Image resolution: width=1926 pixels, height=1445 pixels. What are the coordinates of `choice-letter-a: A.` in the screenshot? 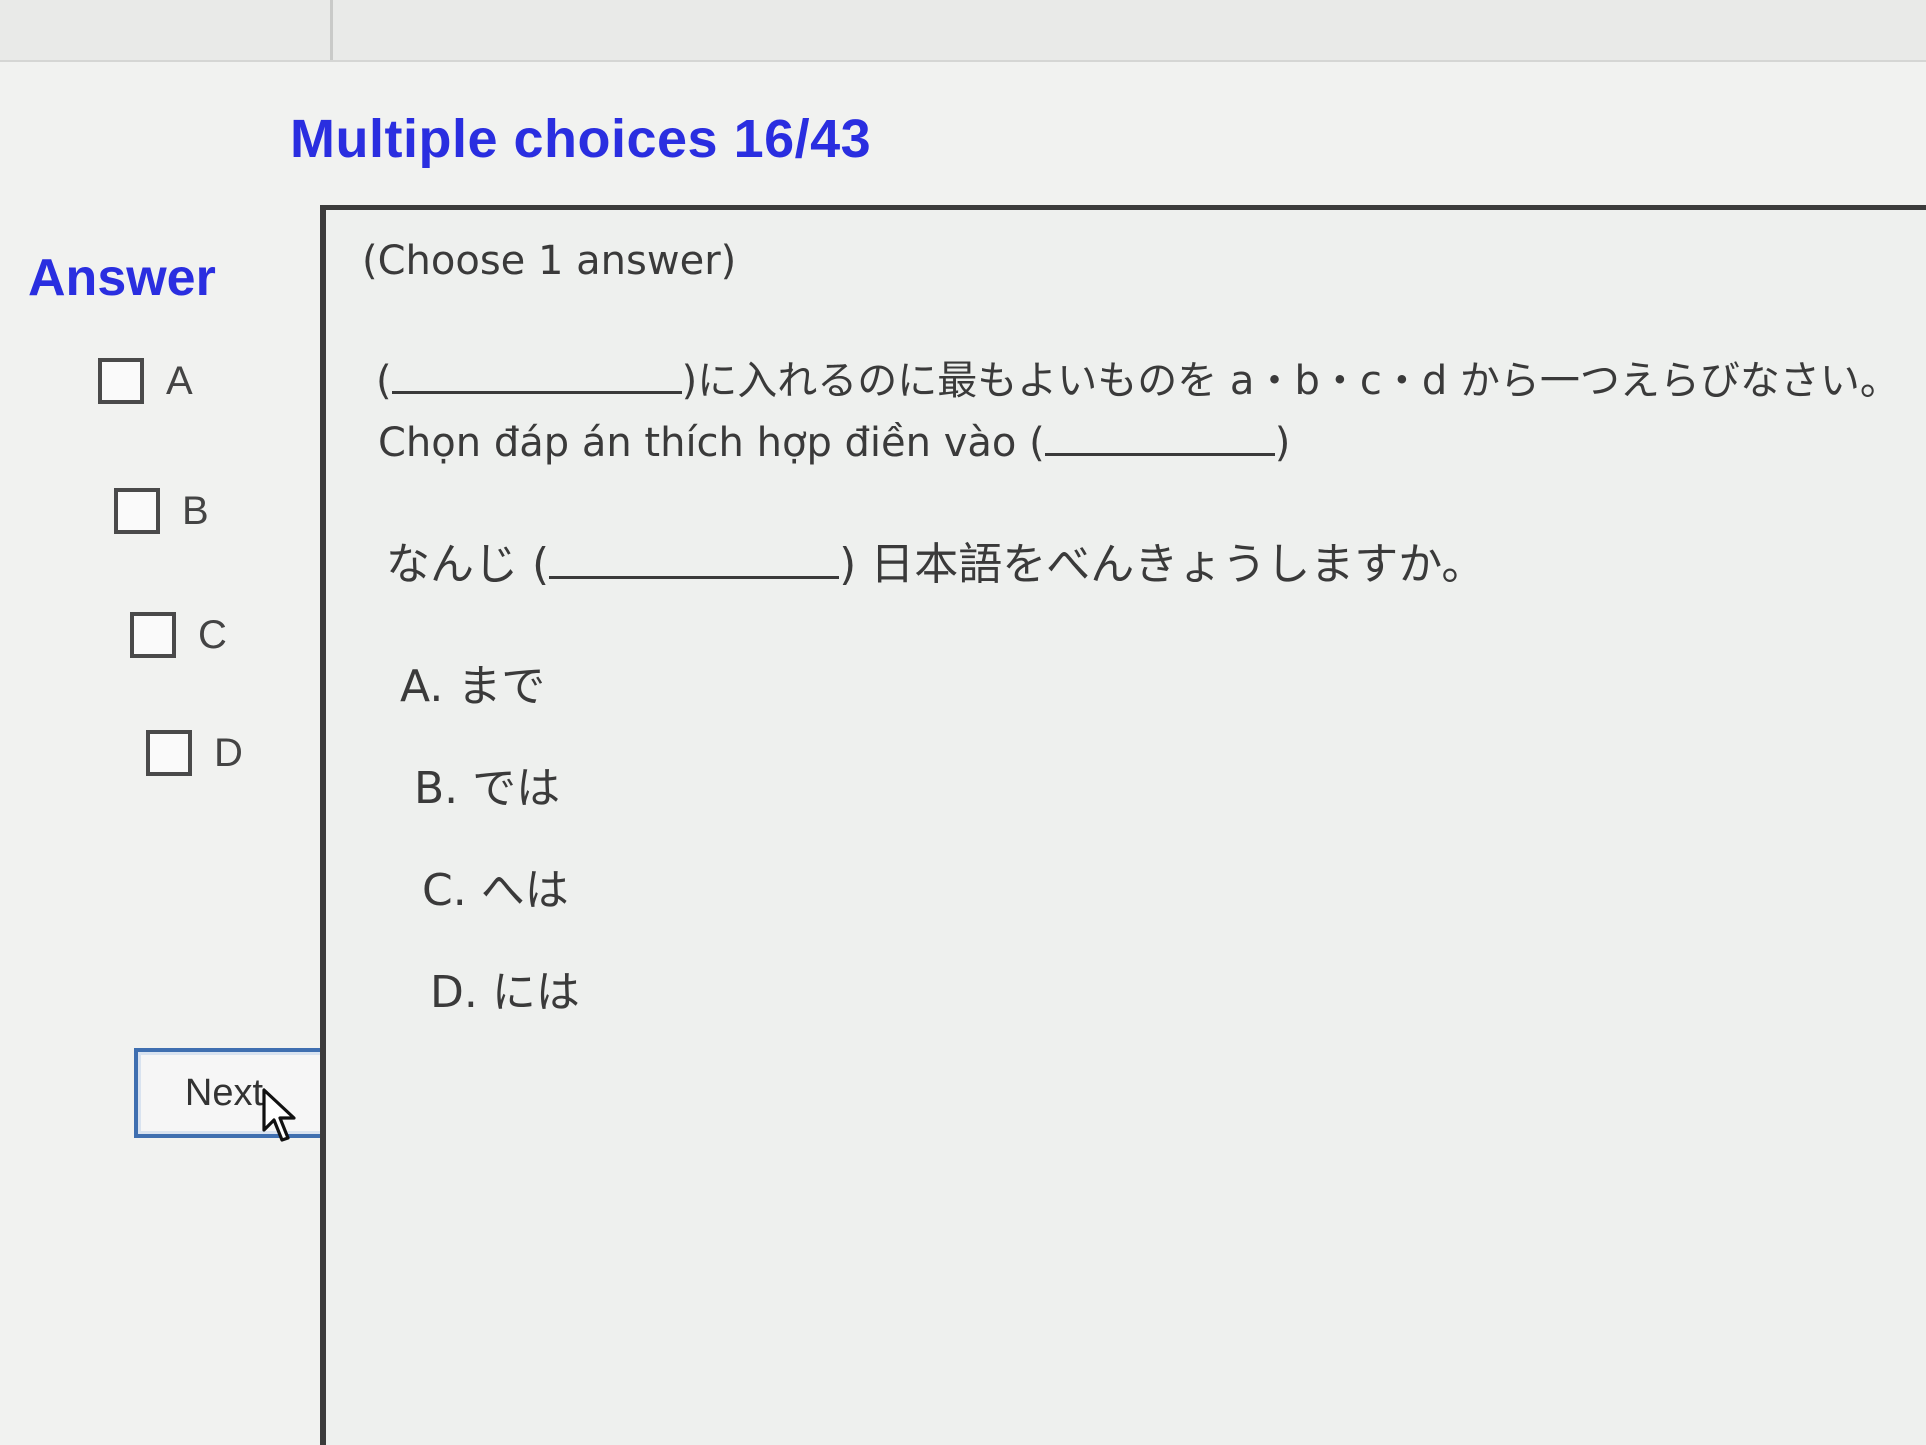 It's located at (422, 686).